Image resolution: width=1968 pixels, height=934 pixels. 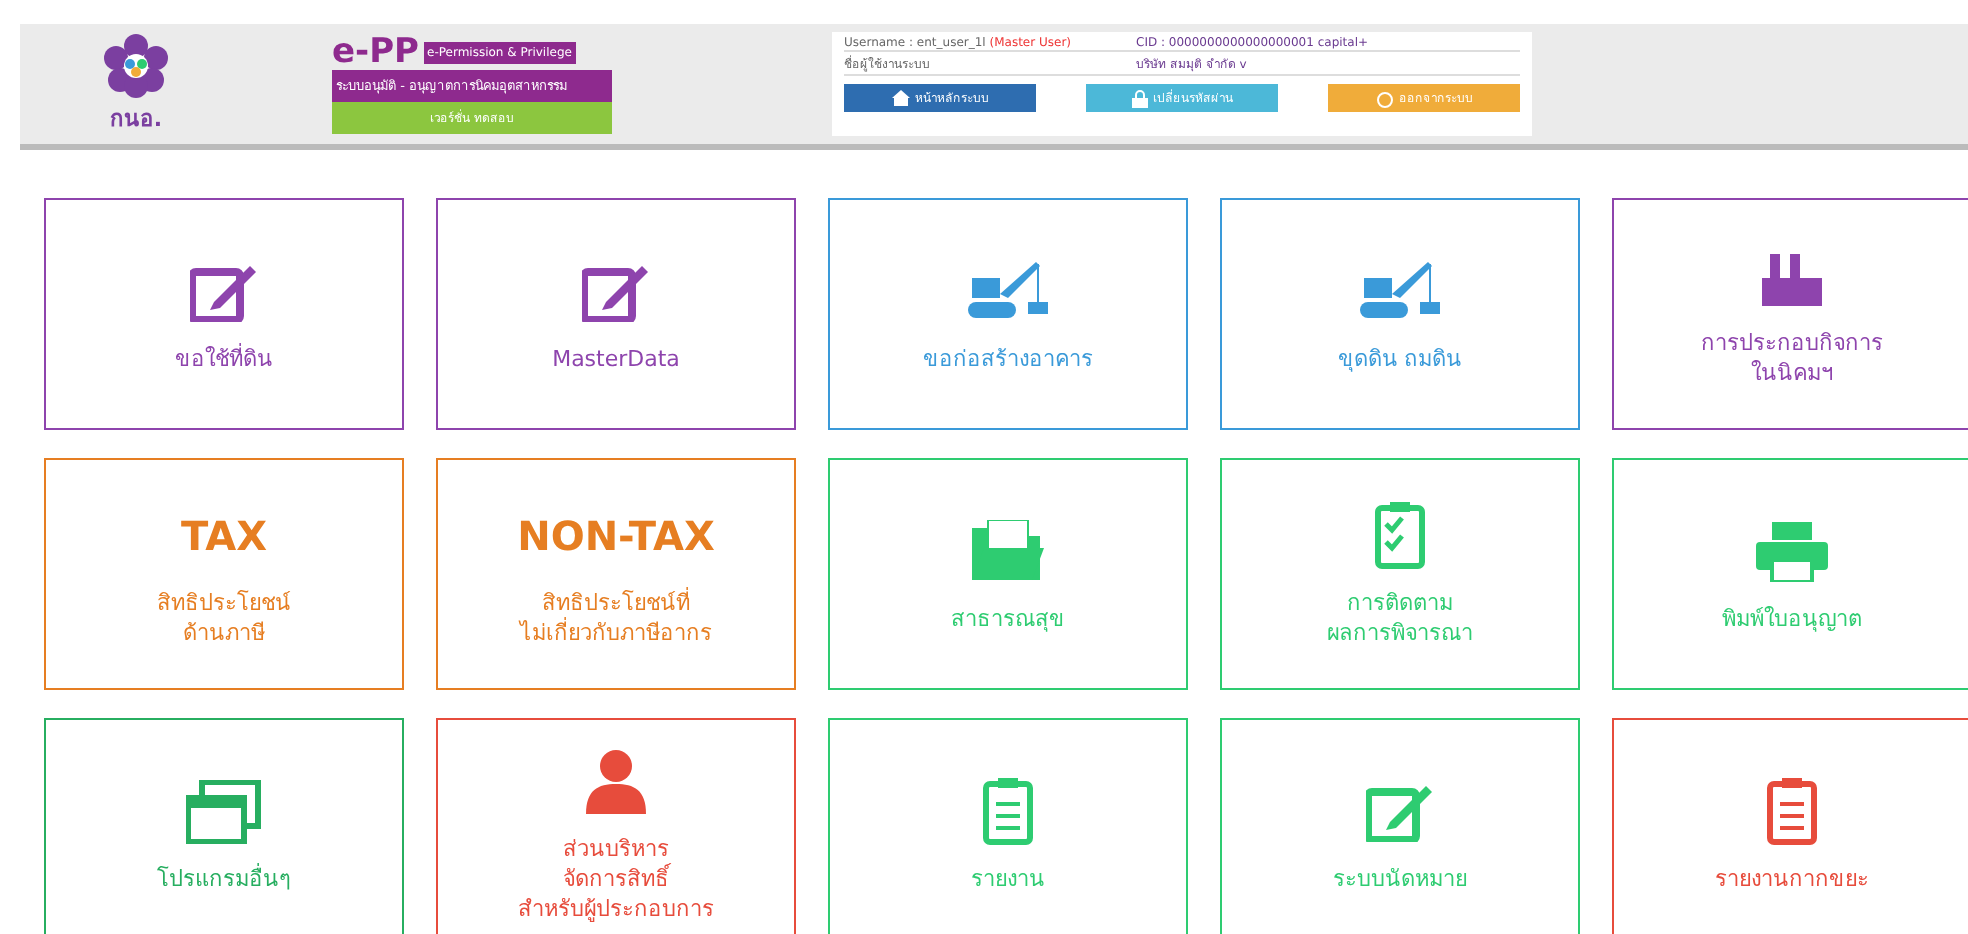 I want to click on menu-tile: ขุดดิน ถมดิน, so click(x=1400, y=314).